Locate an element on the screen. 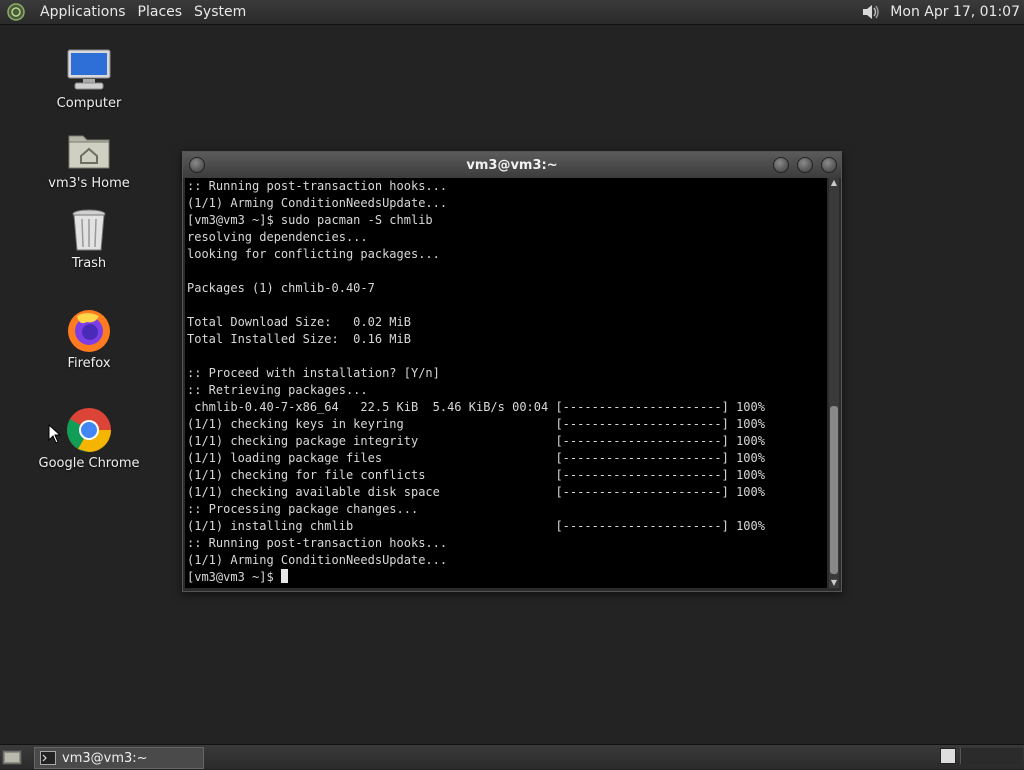  computer-icon is located at coordinates (89, 70).